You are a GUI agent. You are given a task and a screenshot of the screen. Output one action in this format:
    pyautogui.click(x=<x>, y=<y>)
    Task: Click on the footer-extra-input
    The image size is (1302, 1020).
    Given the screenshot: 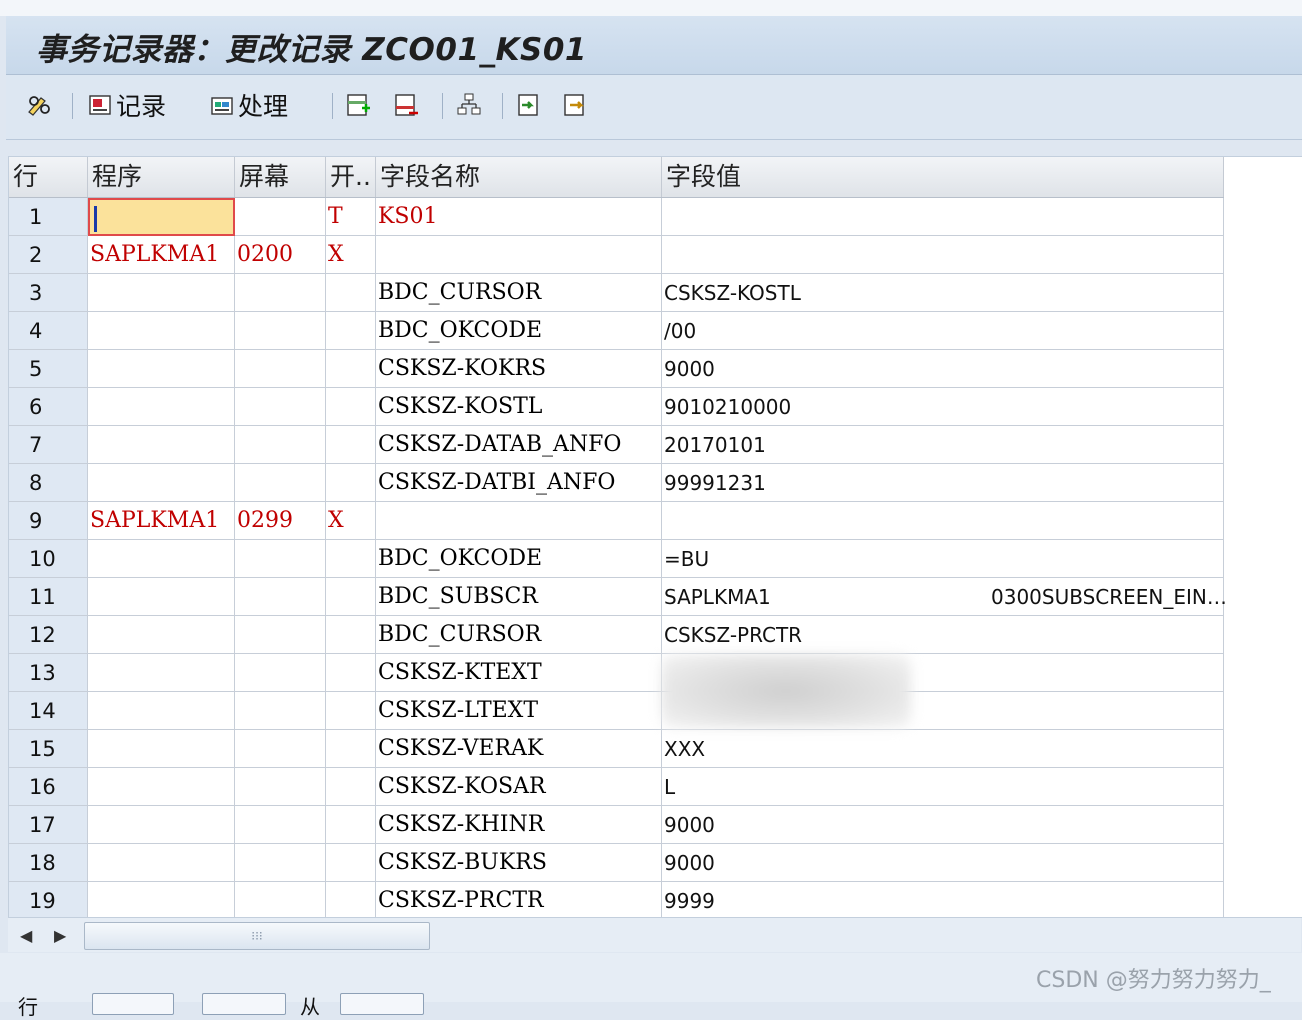 What is the action you would take?
    pyautogui.click(x=382, y=1004)
    